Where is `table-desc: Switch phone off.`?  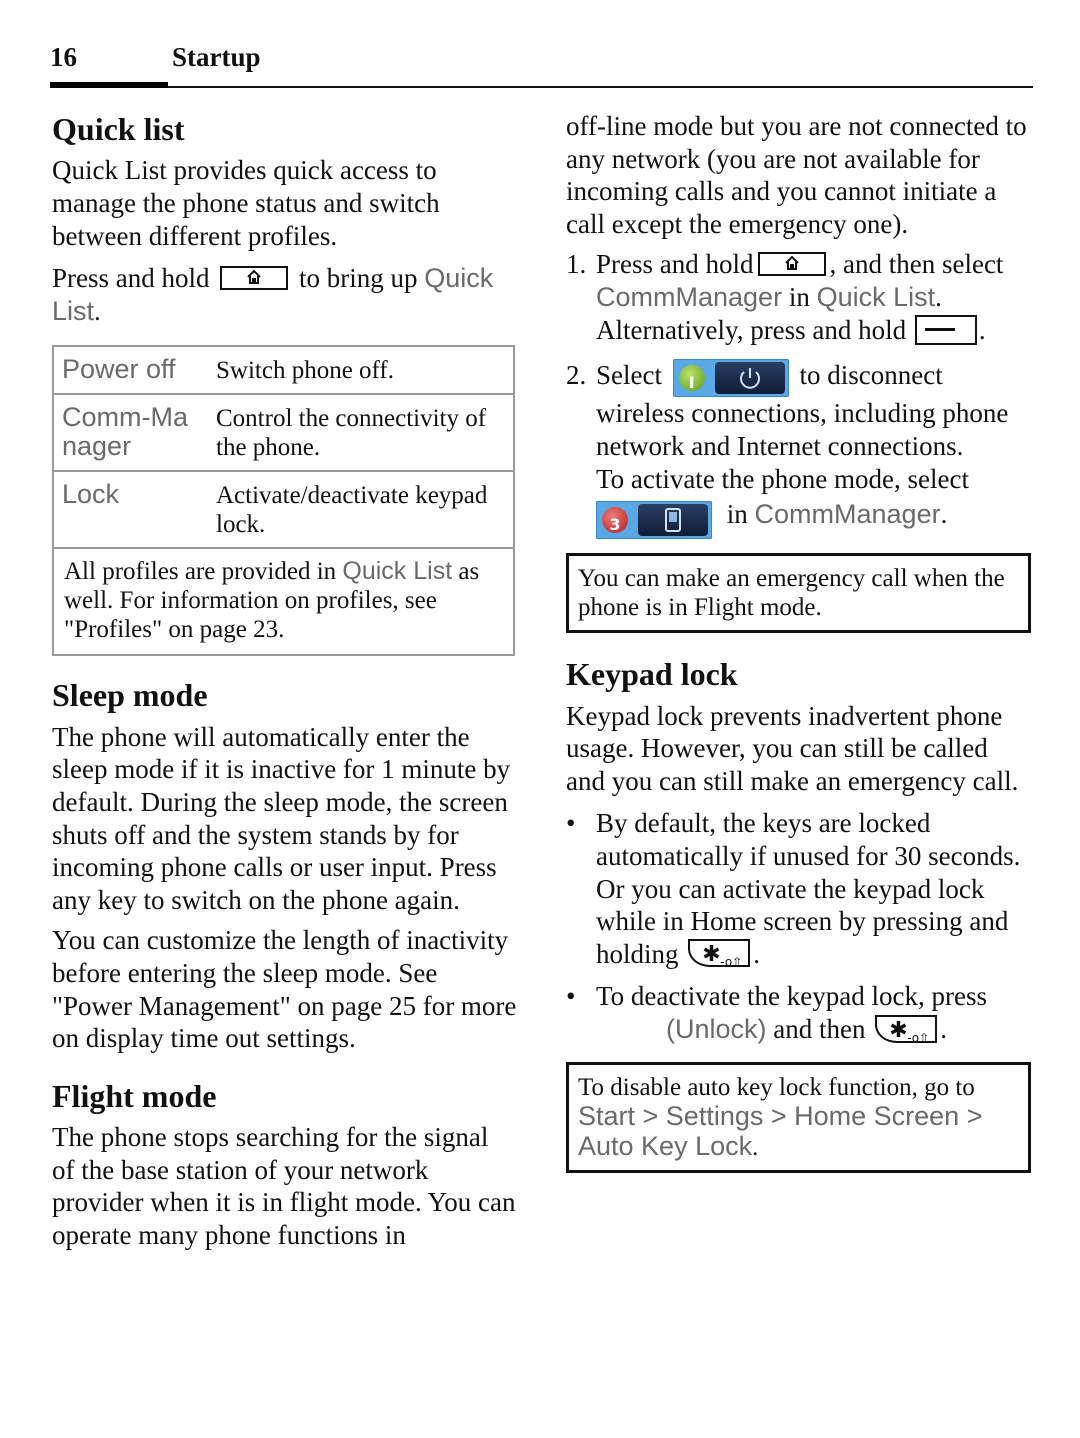 table-desc: Switch phone off. is located at coordinates (361, 371).